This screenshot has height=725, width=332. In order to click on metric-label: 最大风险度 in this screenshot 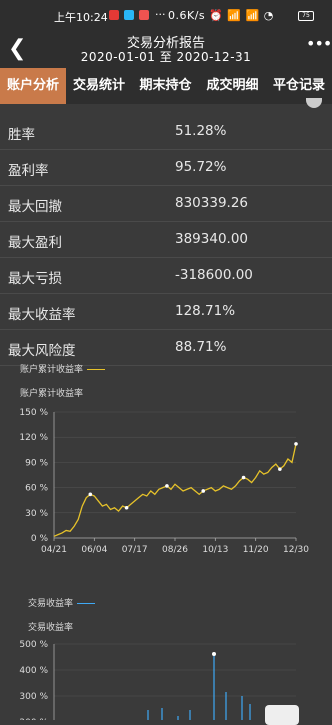, I will do `click(42, 351)`.